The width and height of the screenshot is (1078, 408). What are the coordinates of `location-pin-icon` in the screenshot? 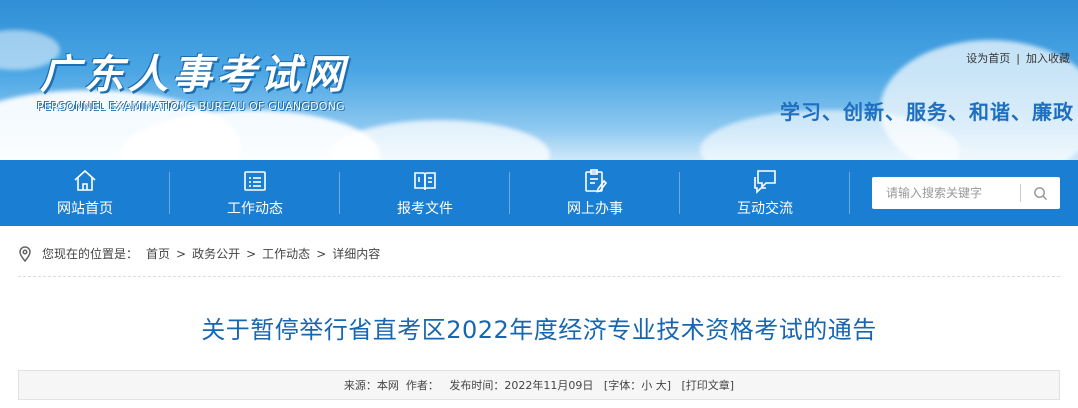 It's located at (25, 253).